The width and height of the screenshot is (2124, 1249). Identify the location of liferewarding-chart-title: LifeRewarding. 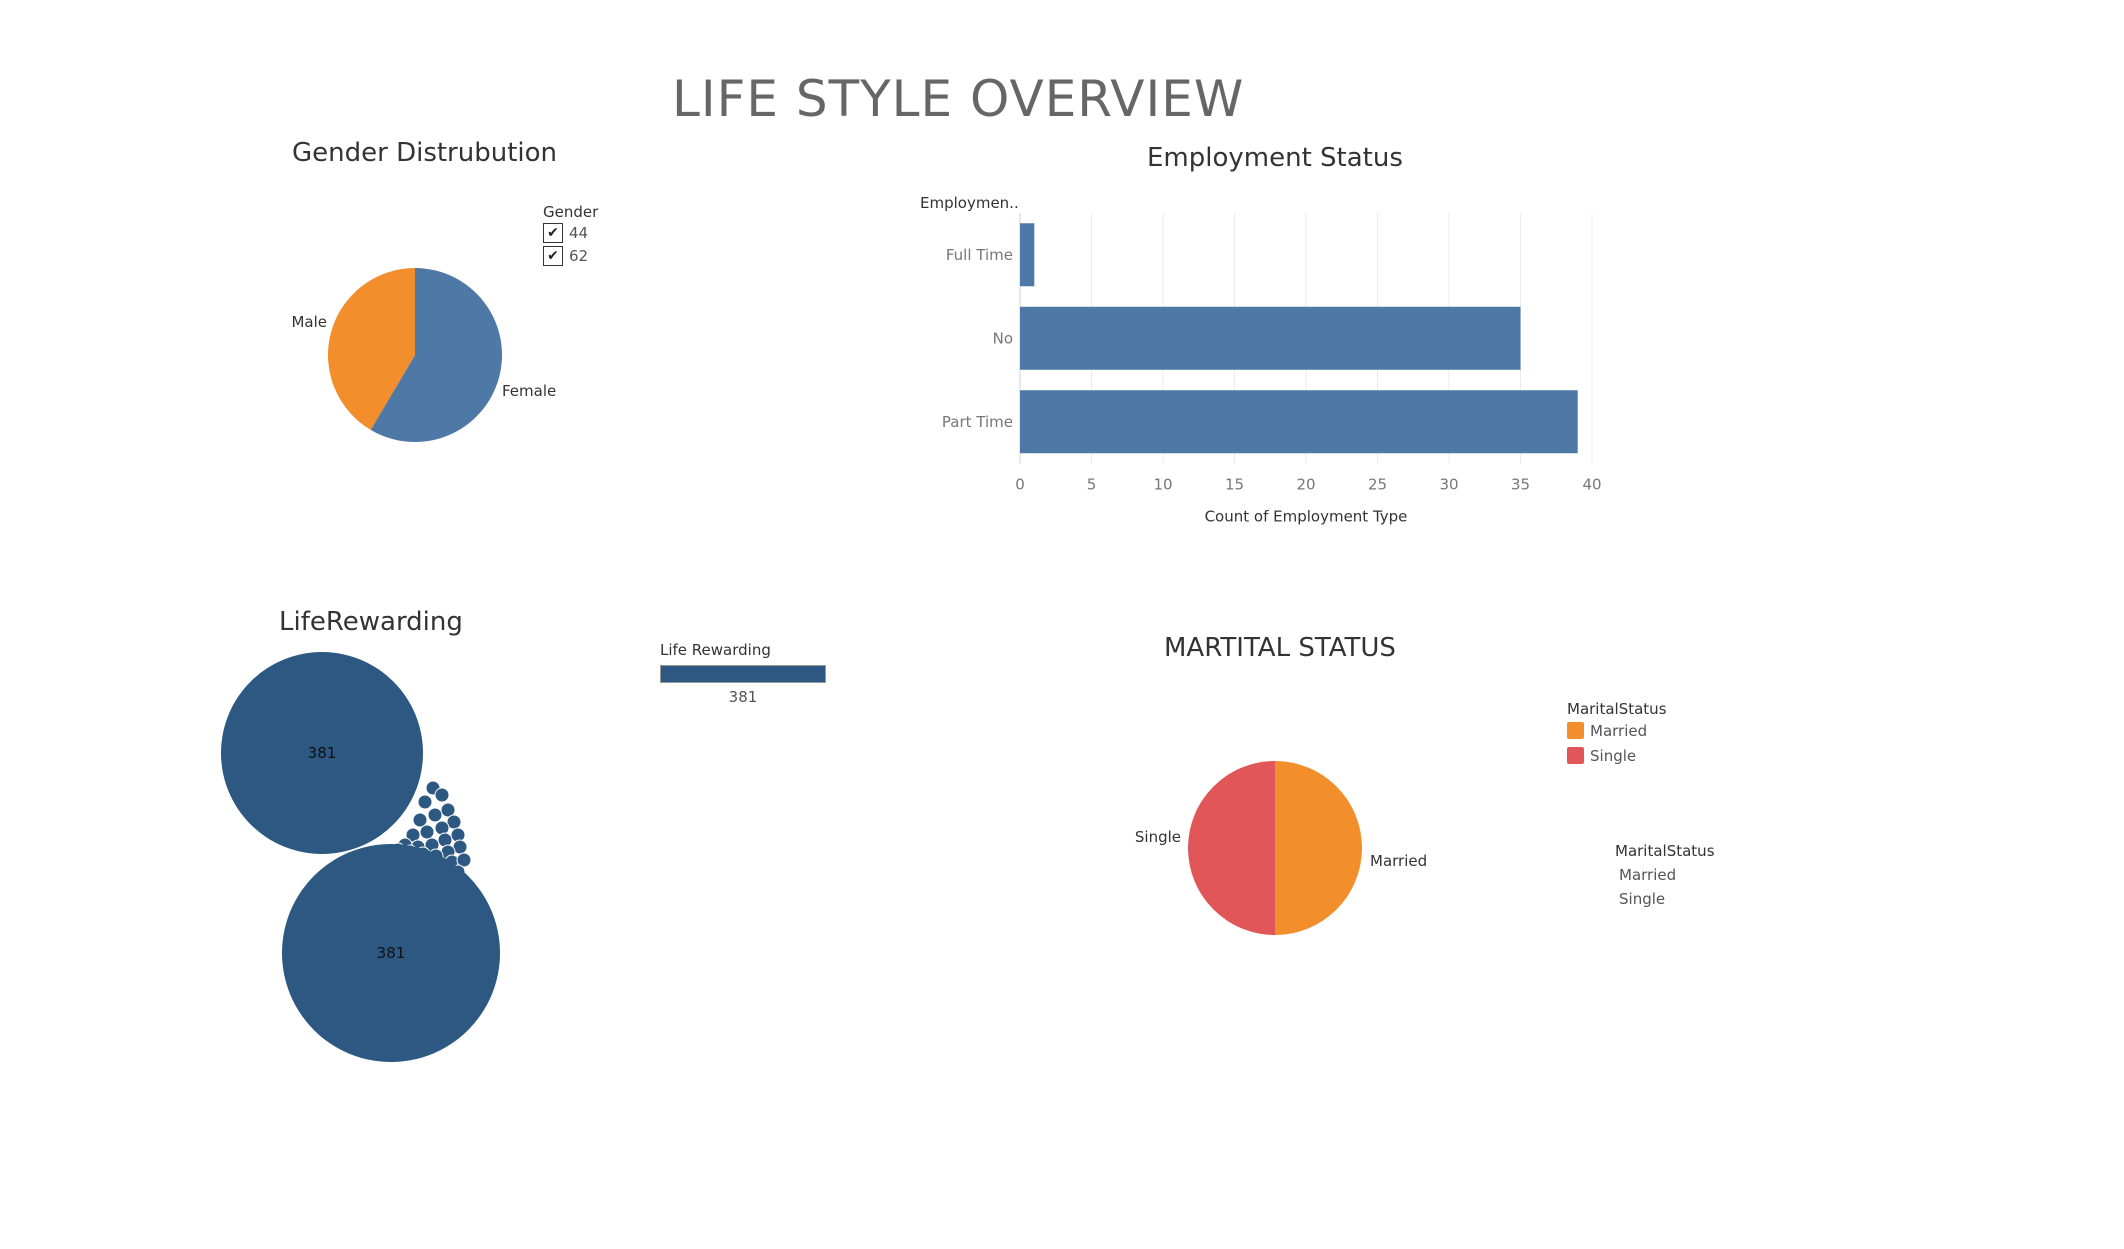
(371, 622).